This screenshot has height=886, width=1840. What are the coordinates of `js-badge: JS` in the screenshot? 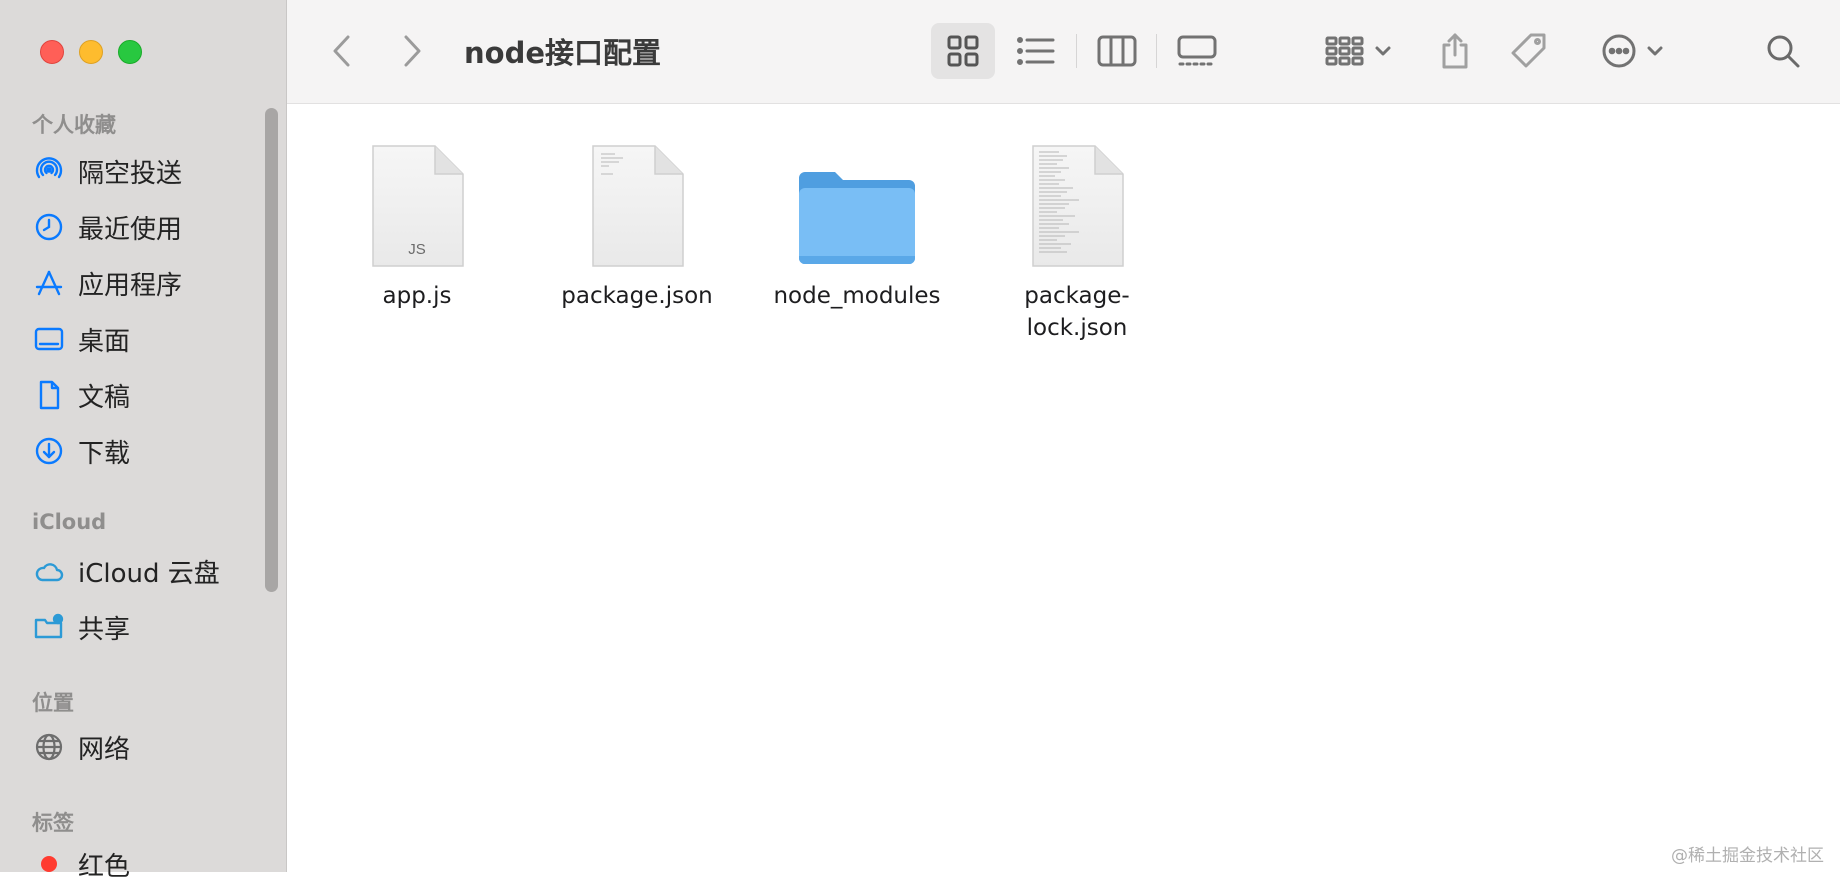 It's located at (417, 249).